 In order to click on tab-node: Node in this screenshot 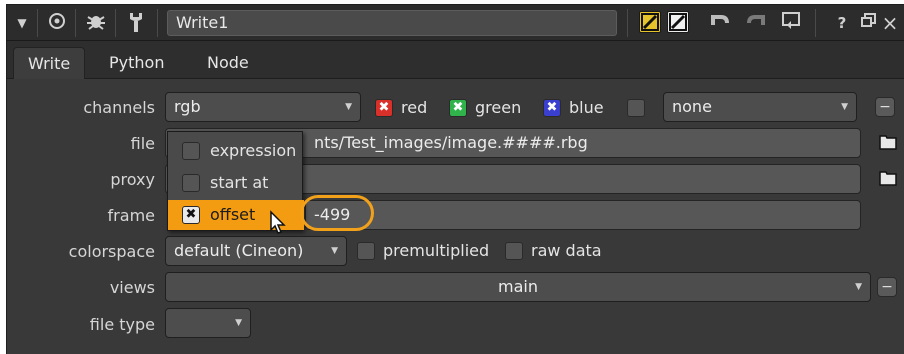, I will do `click(228, 63)`.